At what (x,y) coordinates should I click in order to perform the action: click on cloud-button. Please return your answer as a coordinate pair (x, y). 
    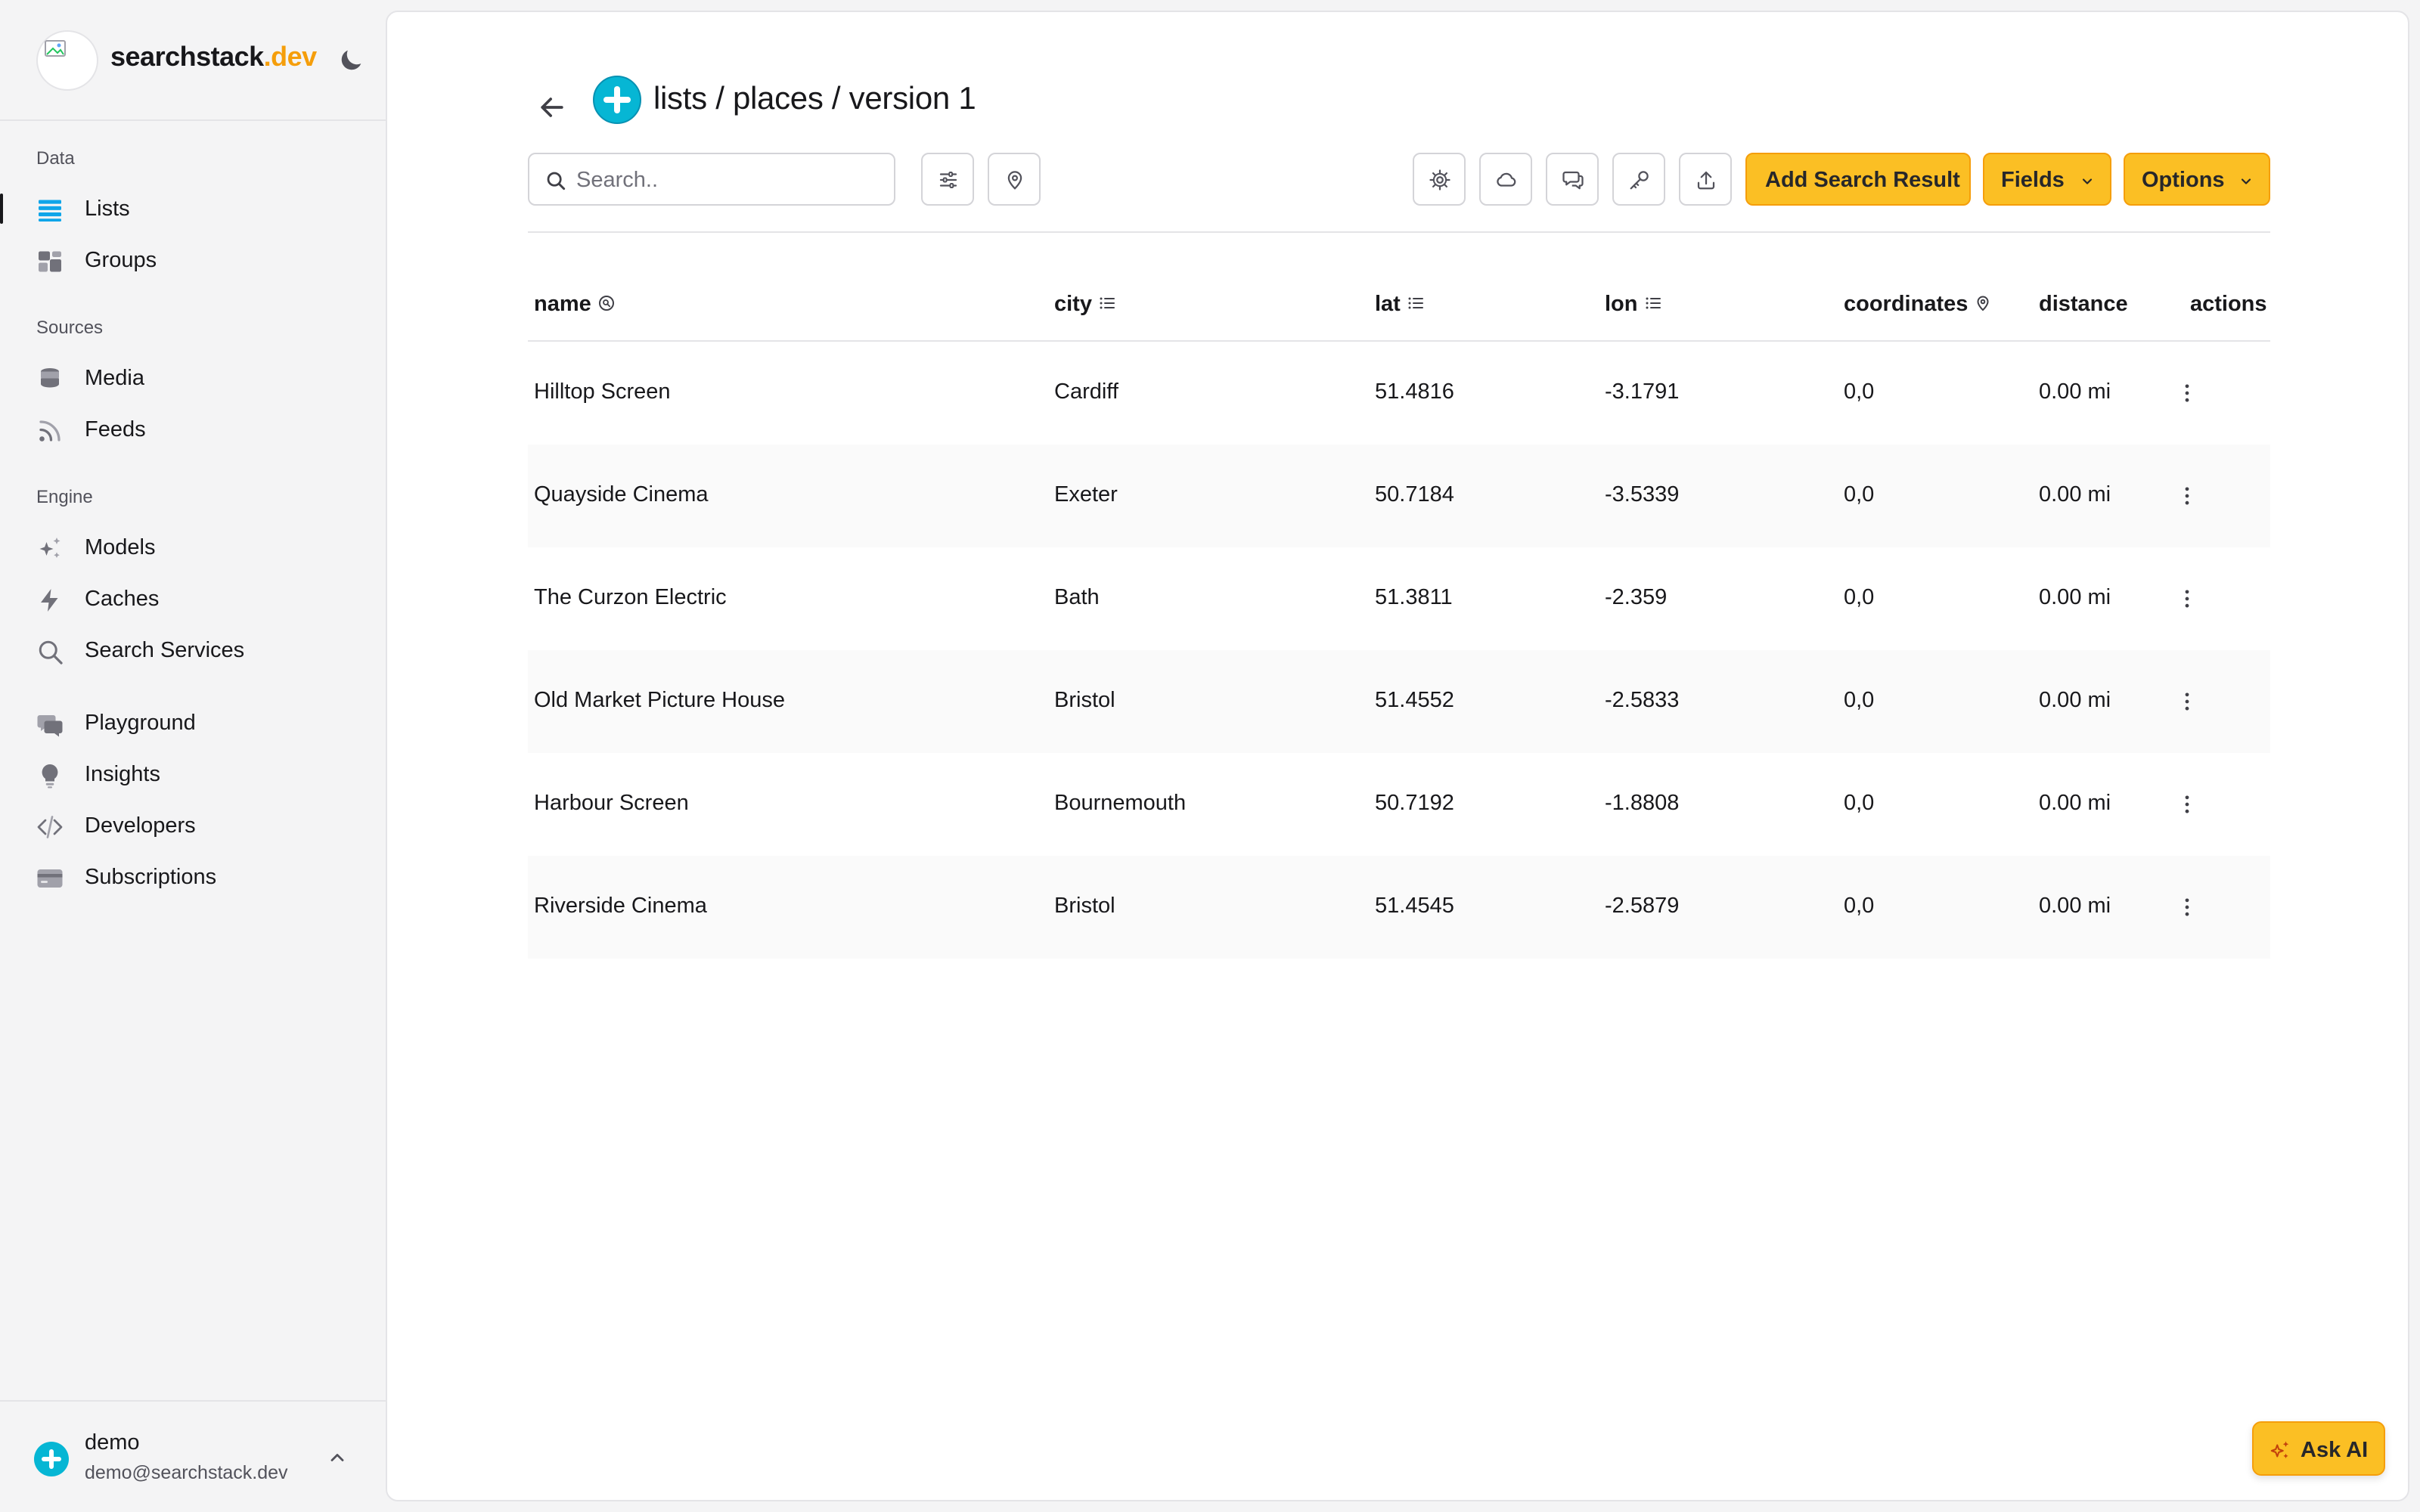
    Looking at the image, I should click on (1505, 179).